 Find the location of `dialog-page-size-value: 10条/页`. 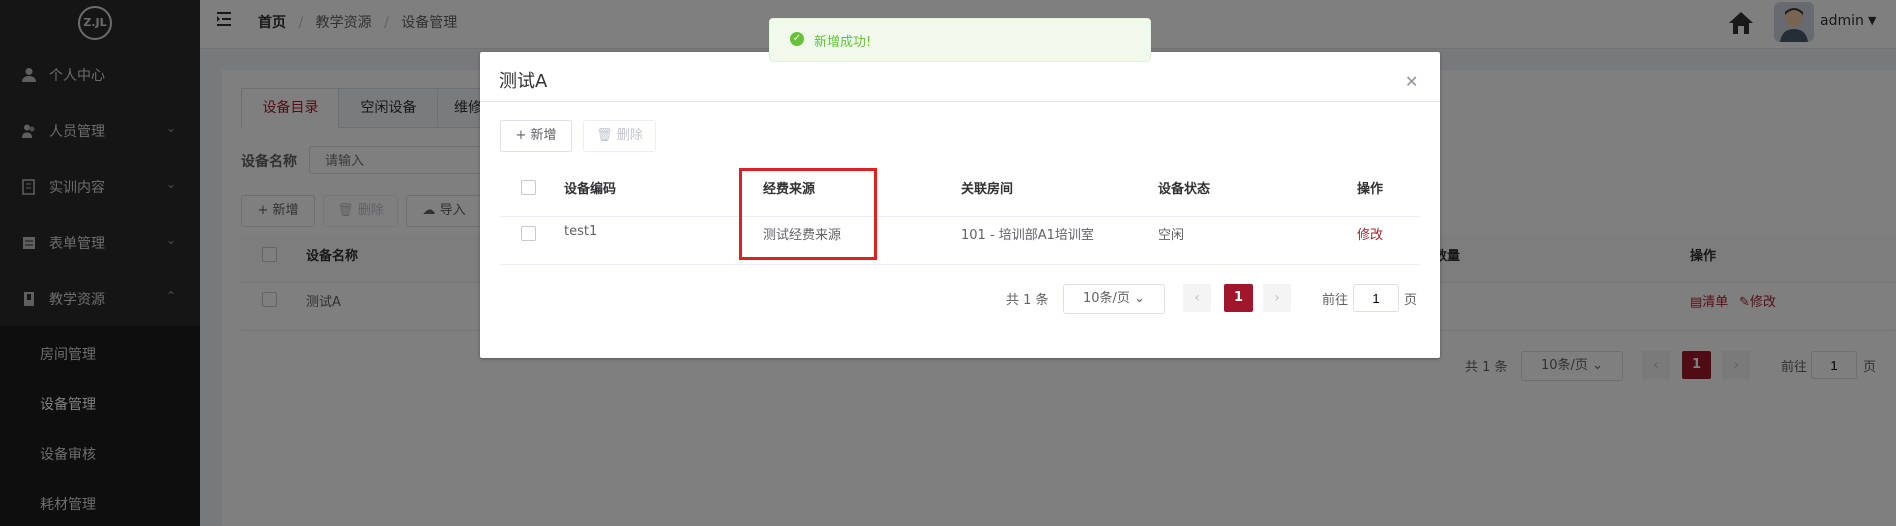

dialog-page-size-value: 10条/页 is located at coordinates (1106, 298).